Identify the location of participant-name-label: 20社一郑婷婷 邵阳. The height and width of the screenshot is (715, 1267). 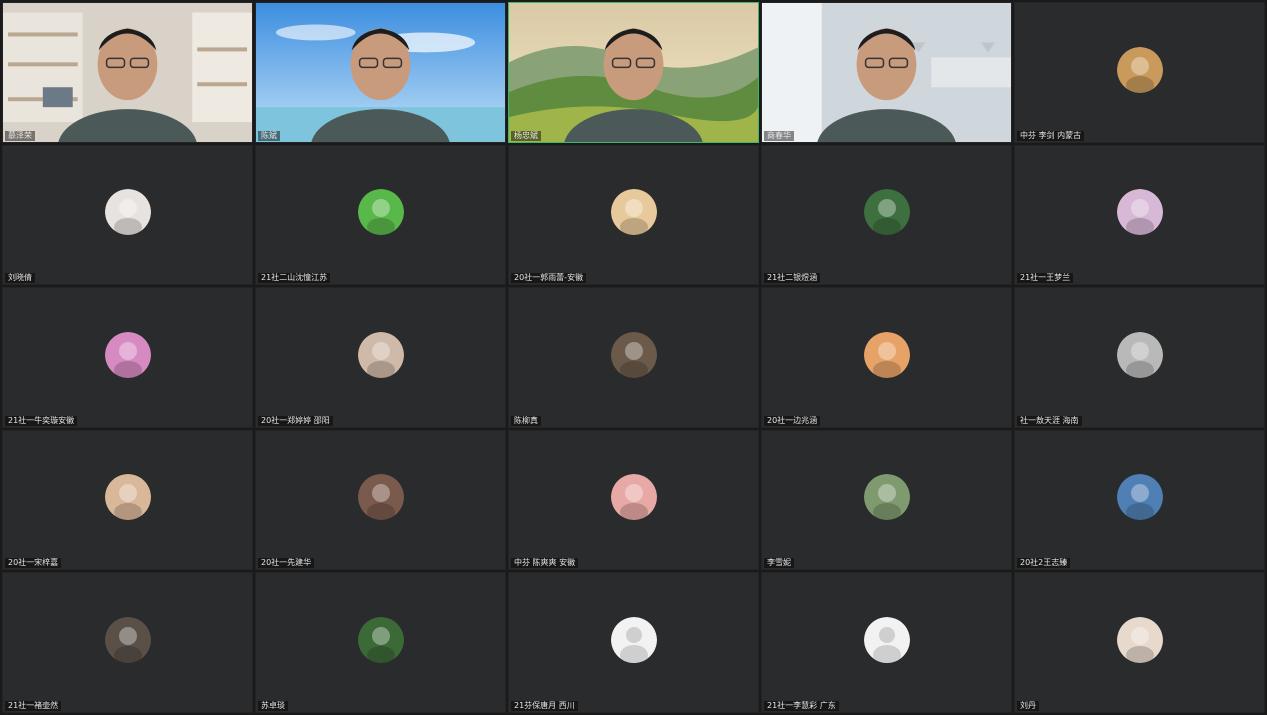
(295, 420).